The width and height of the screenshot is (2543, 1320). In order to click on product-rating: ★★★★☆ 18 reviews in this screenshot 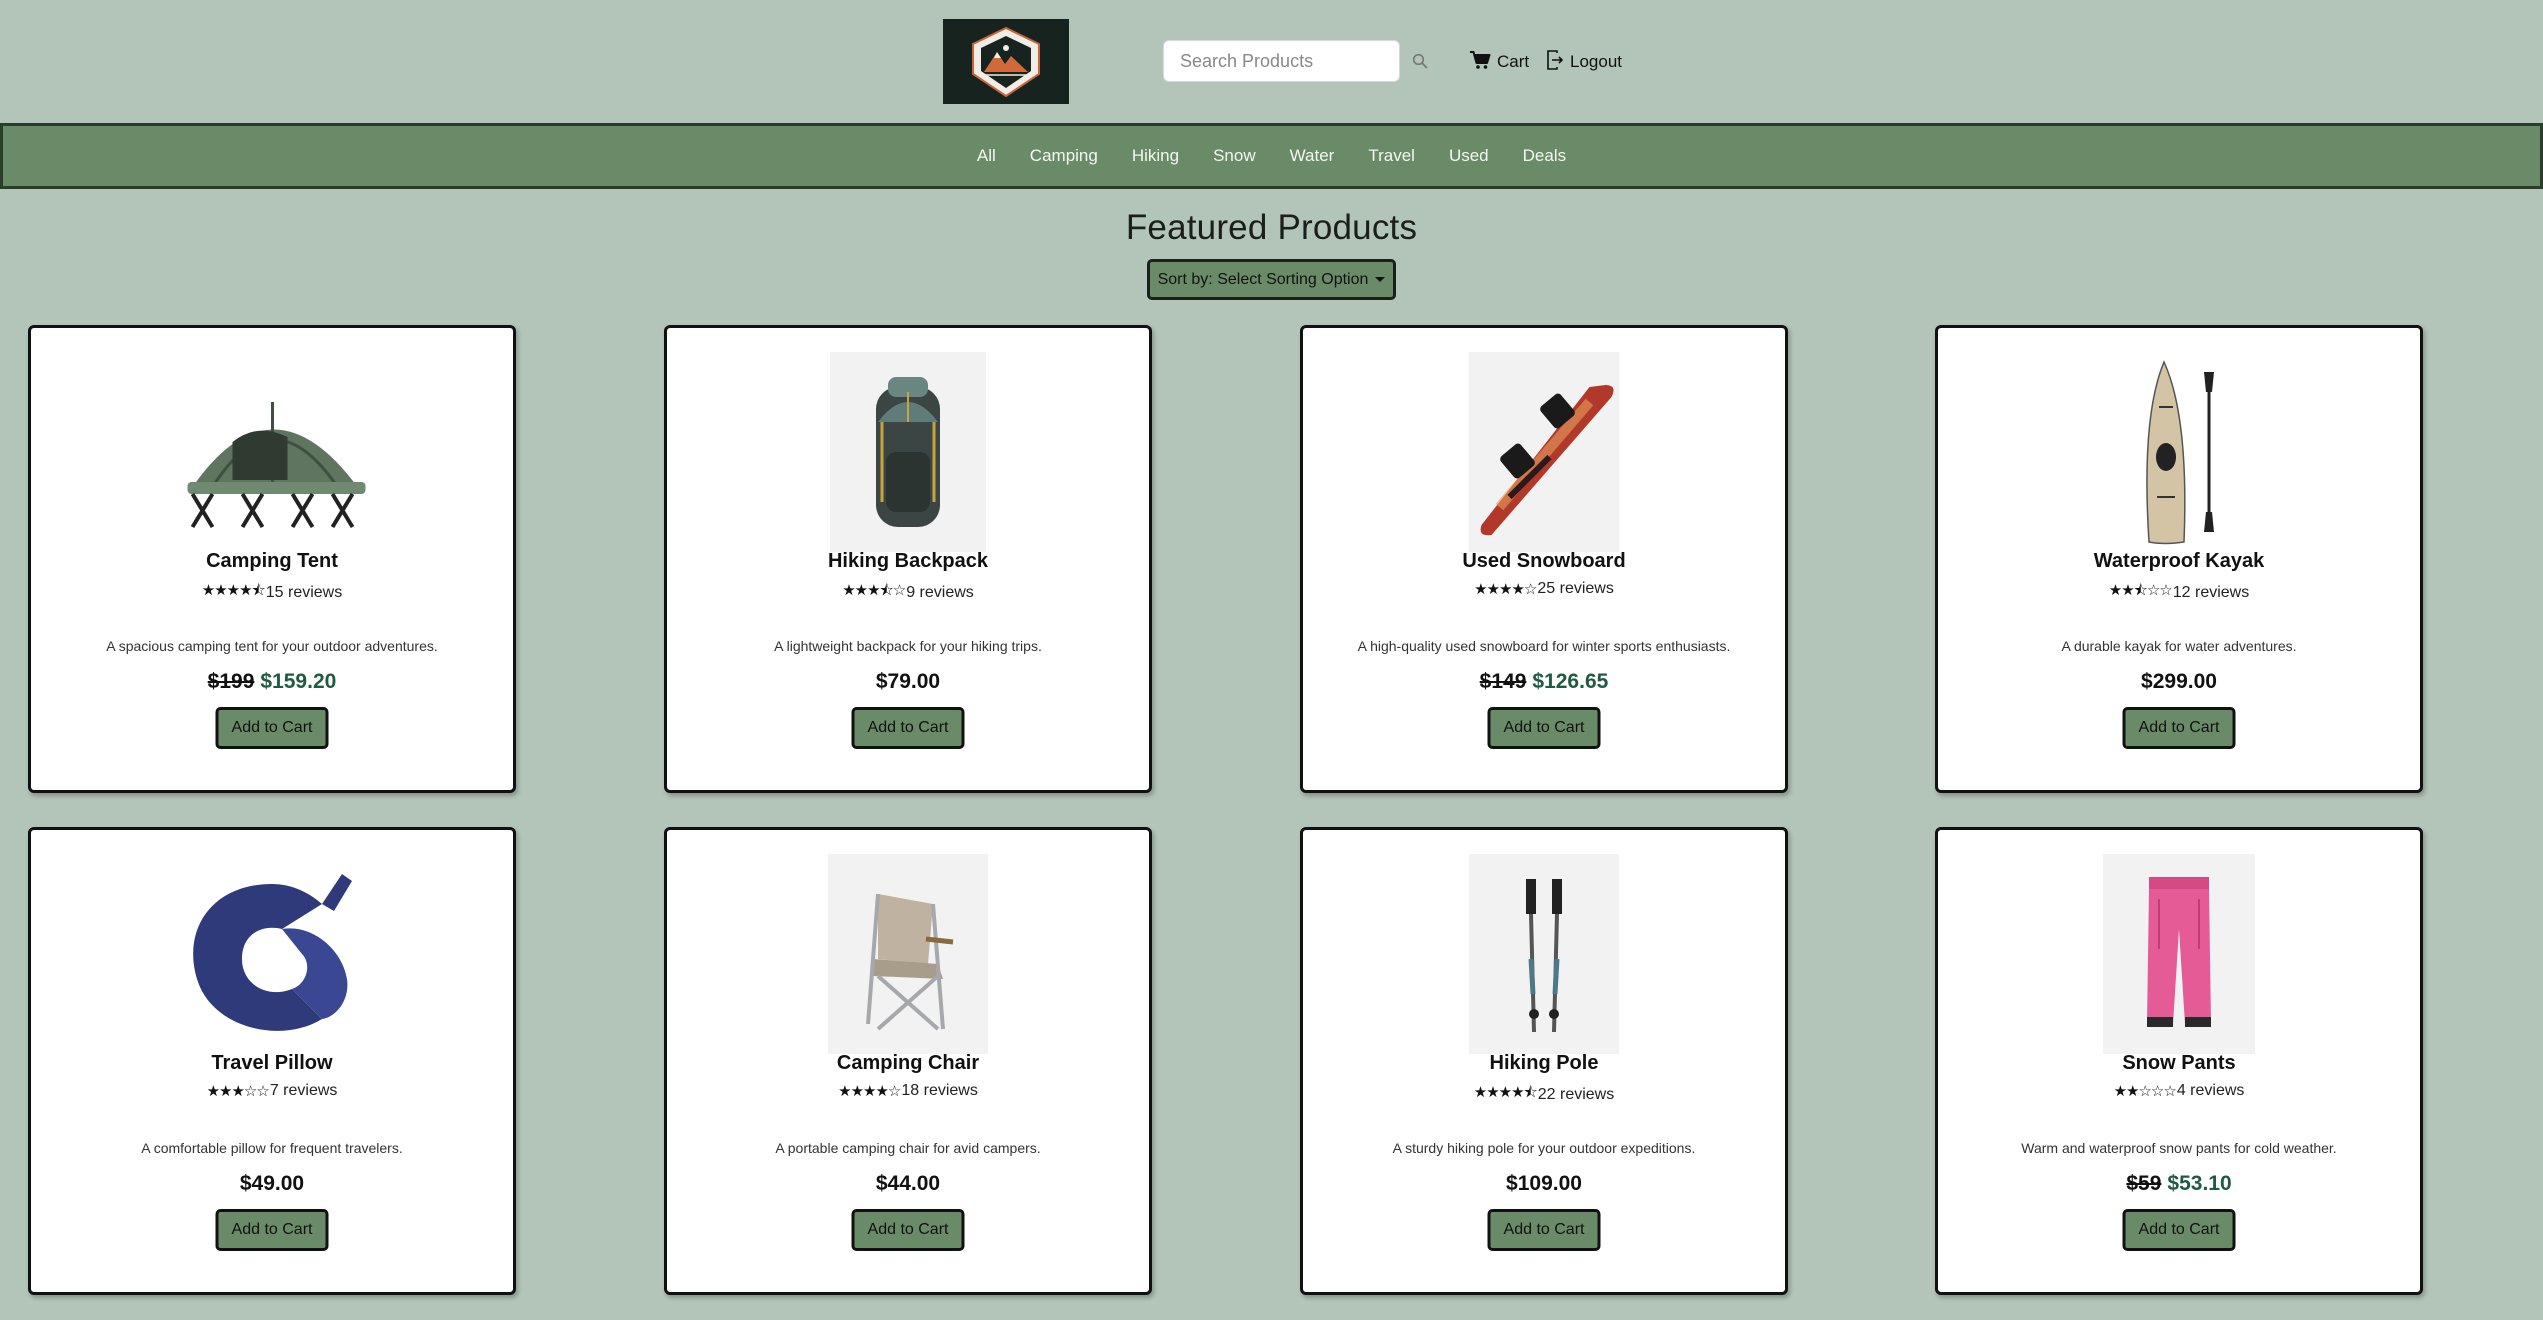, I will do `click(908, 1091)`.